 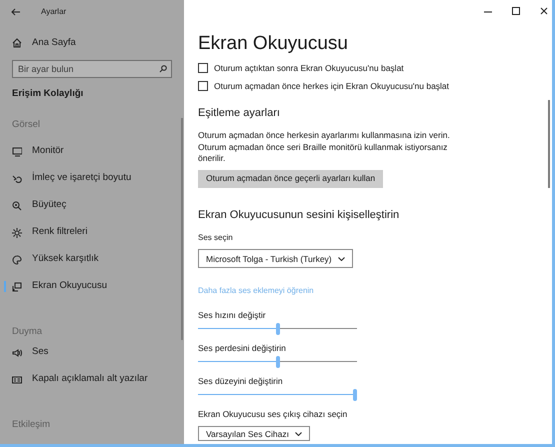 What do you see at coordinates (27, 331) in the screenshot?
I see `section-heading: Duyma` at bounding box center [27, 331].